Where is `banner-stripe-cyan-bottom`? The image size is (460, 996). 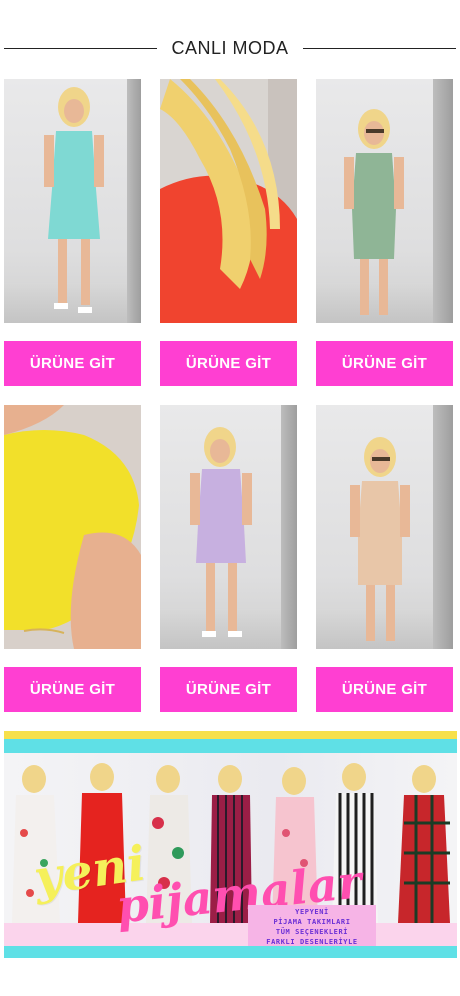 banner-stripe-cyan-bottom is located at coordinates (230, 952).